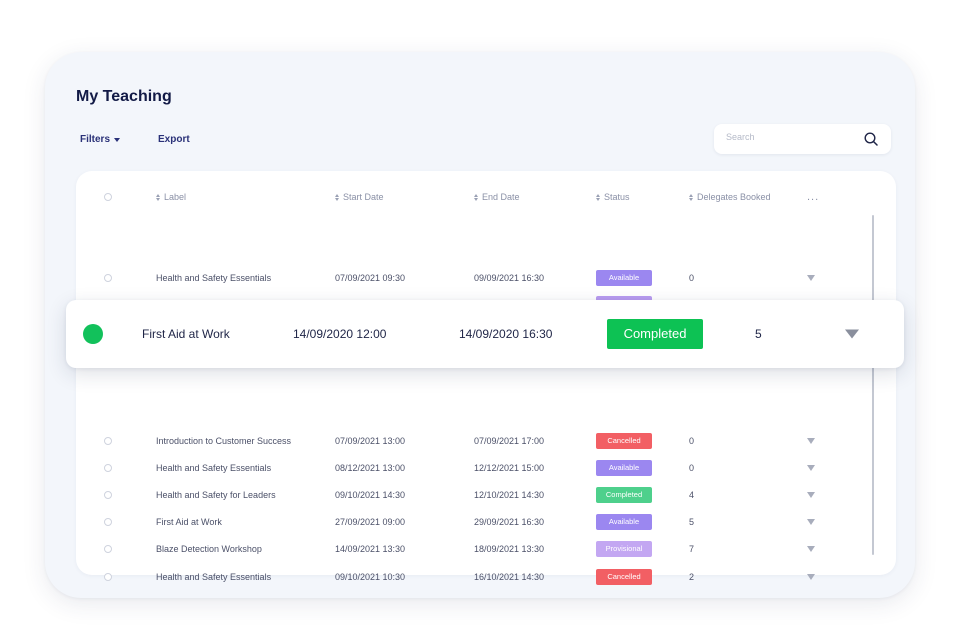 This screenshot has height=636, width=960. Describe the element at coordinates (370, 467) in the screenshot. I see `row-start-date: 08/12/2021 13:00` at that location.